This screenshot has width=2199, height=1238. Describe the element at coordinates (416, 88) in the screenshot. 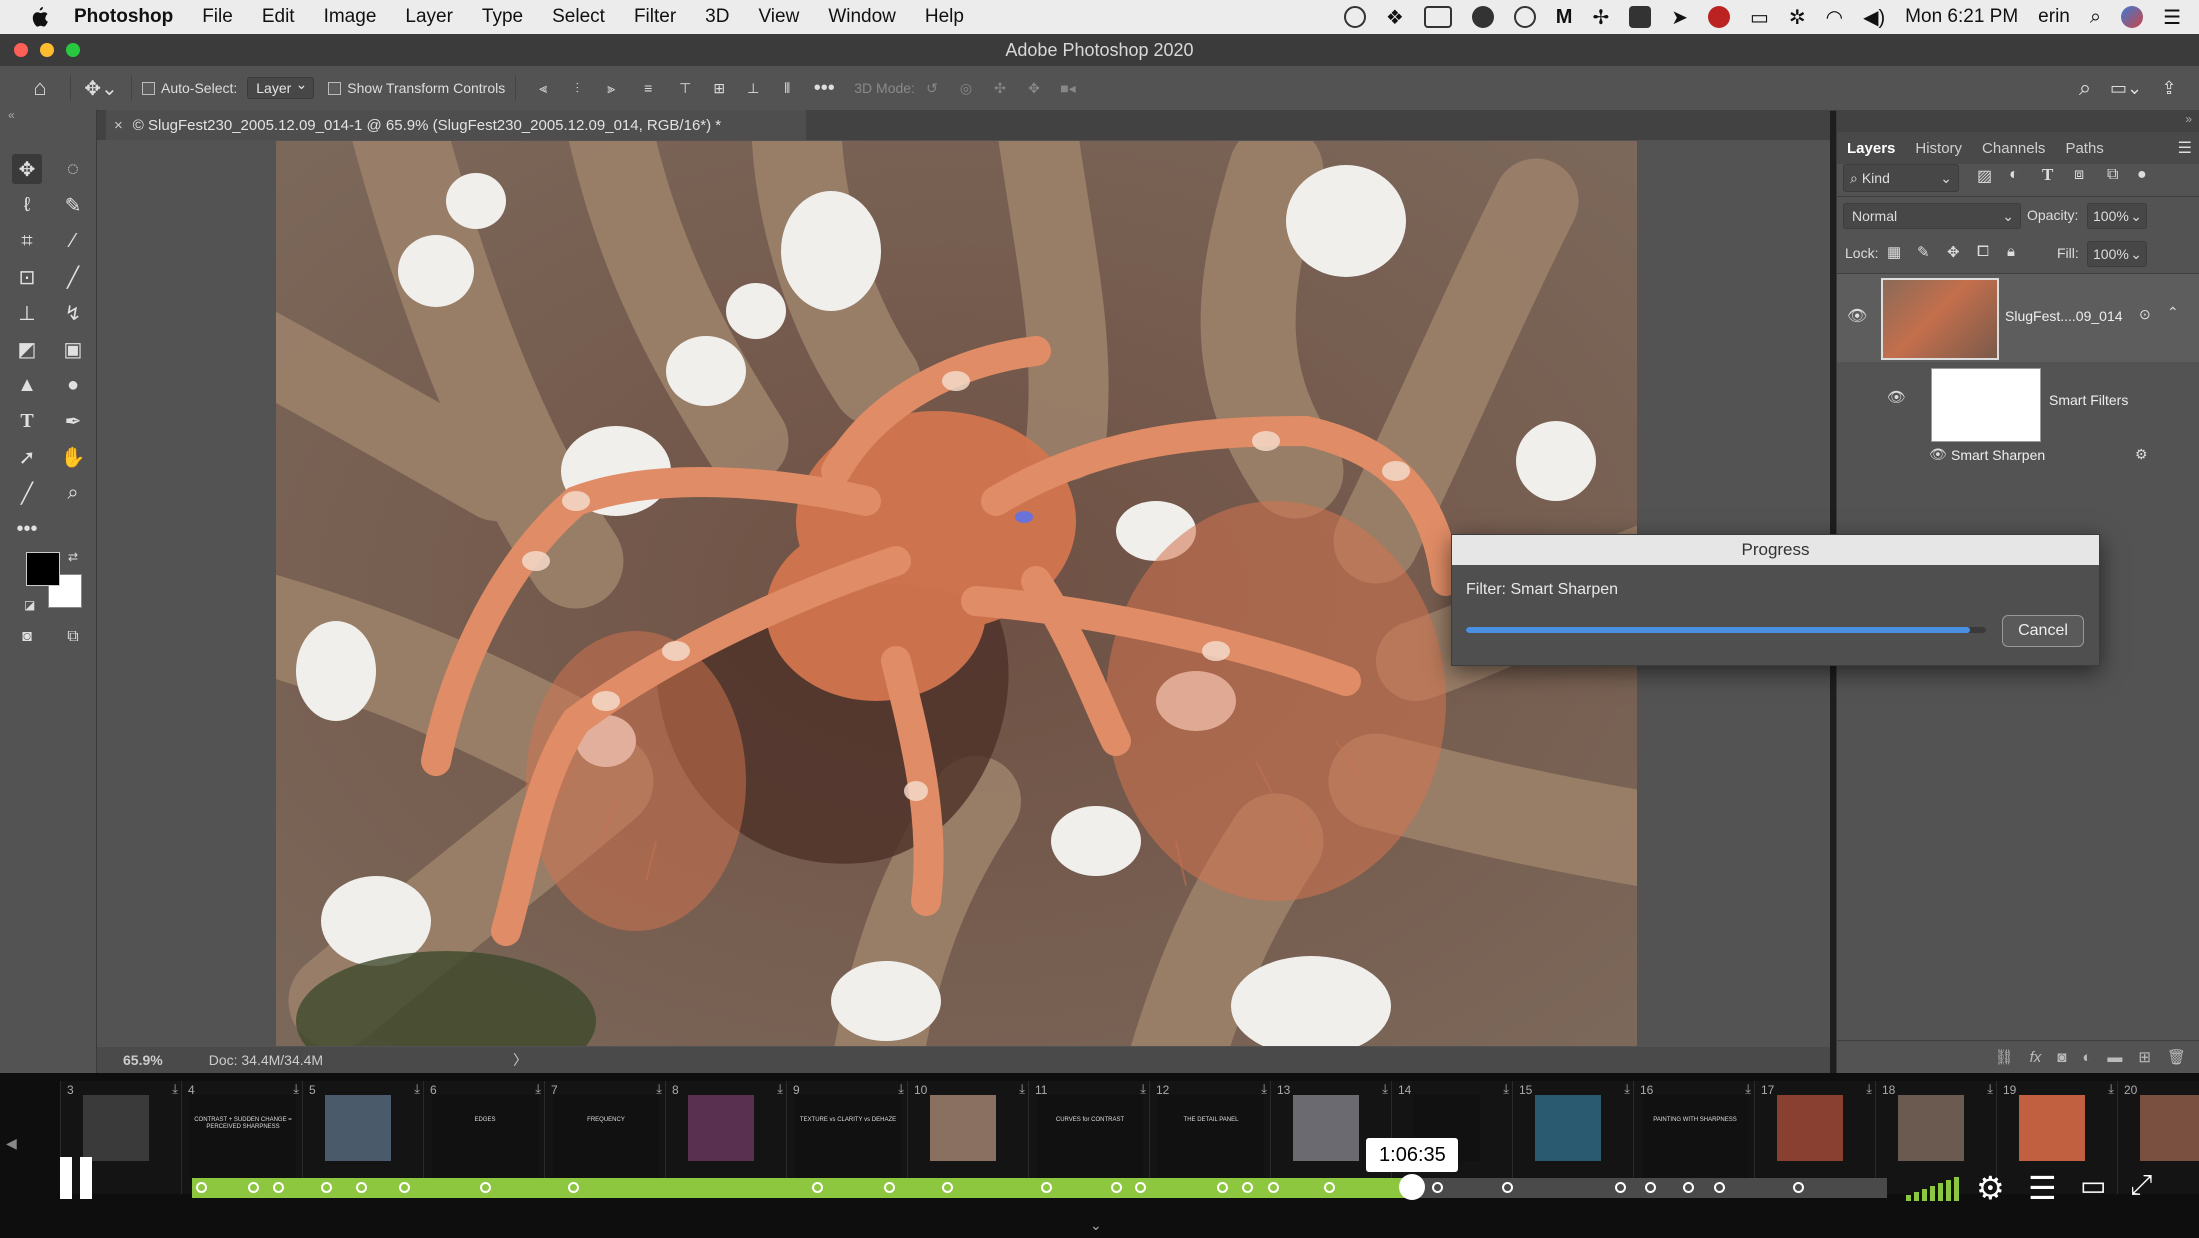

I see `show-transform-checkbox: Show Transform Controls` at that location.